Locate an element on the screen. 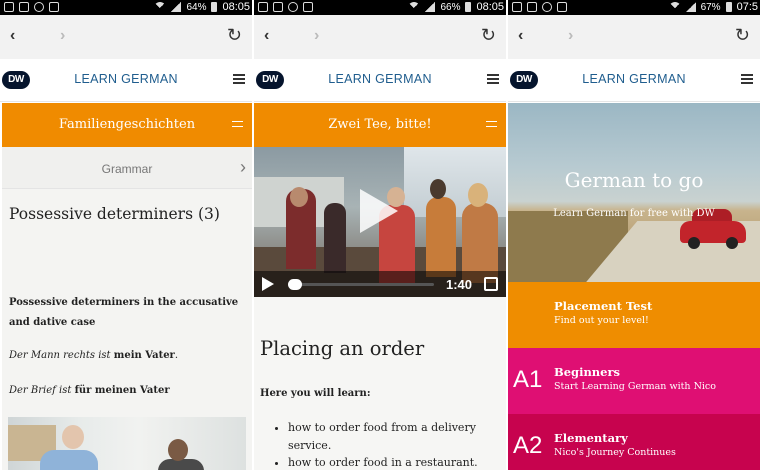 The height and width of the screenshot is (470, 760). list-item: how to order food in a restaurant. is located at coordinates (396, 462).